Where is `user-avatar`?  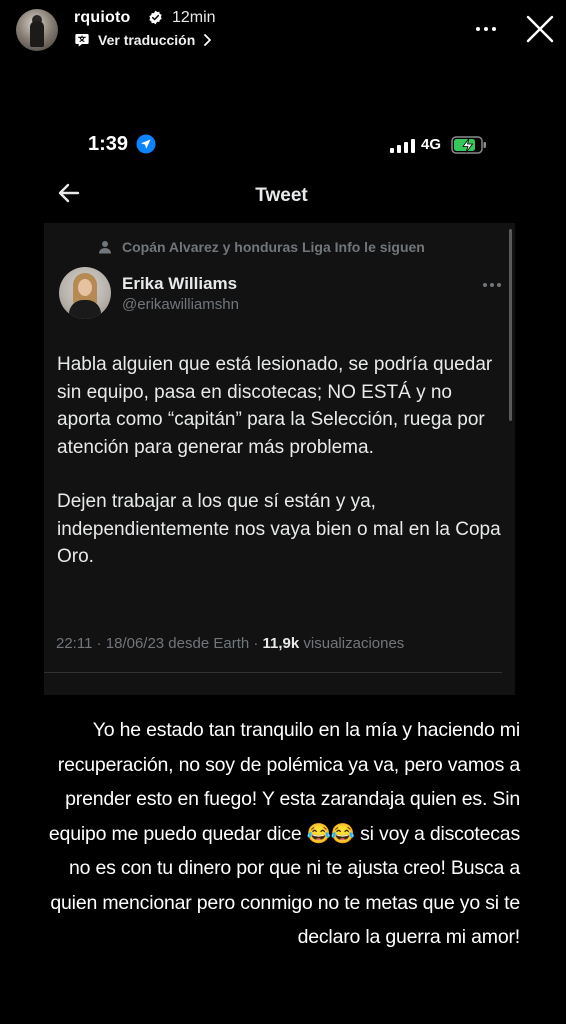
user-avatar is located at coordinates (37, 30).